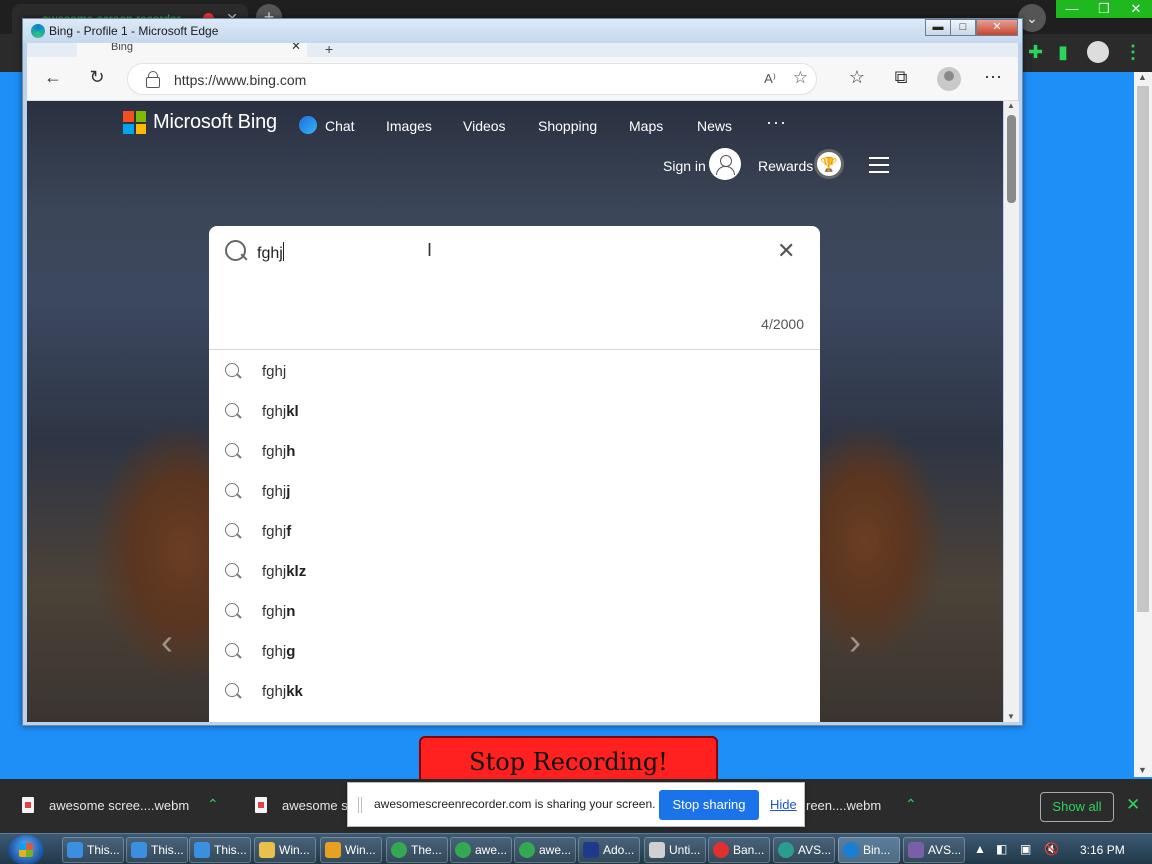 The width and height of the screenshot is (1152, 864). Describe the element at coordinates (1035, 52) in the screenshot. I see `extensions-puzzle-icon: ✚` at that location.